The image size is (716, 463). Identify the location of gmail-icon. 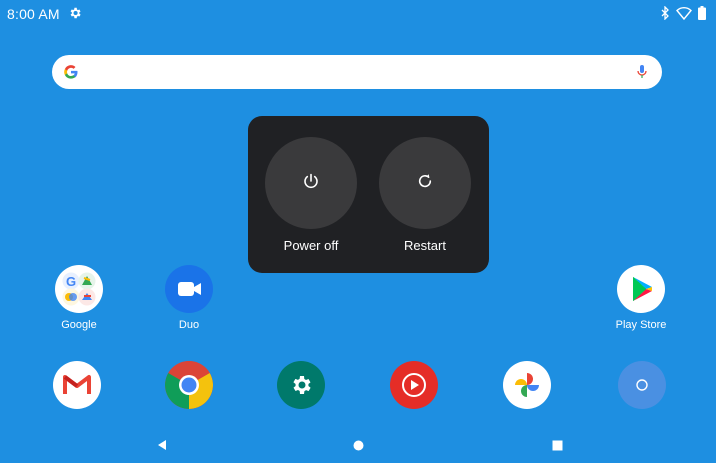
(77, 385).